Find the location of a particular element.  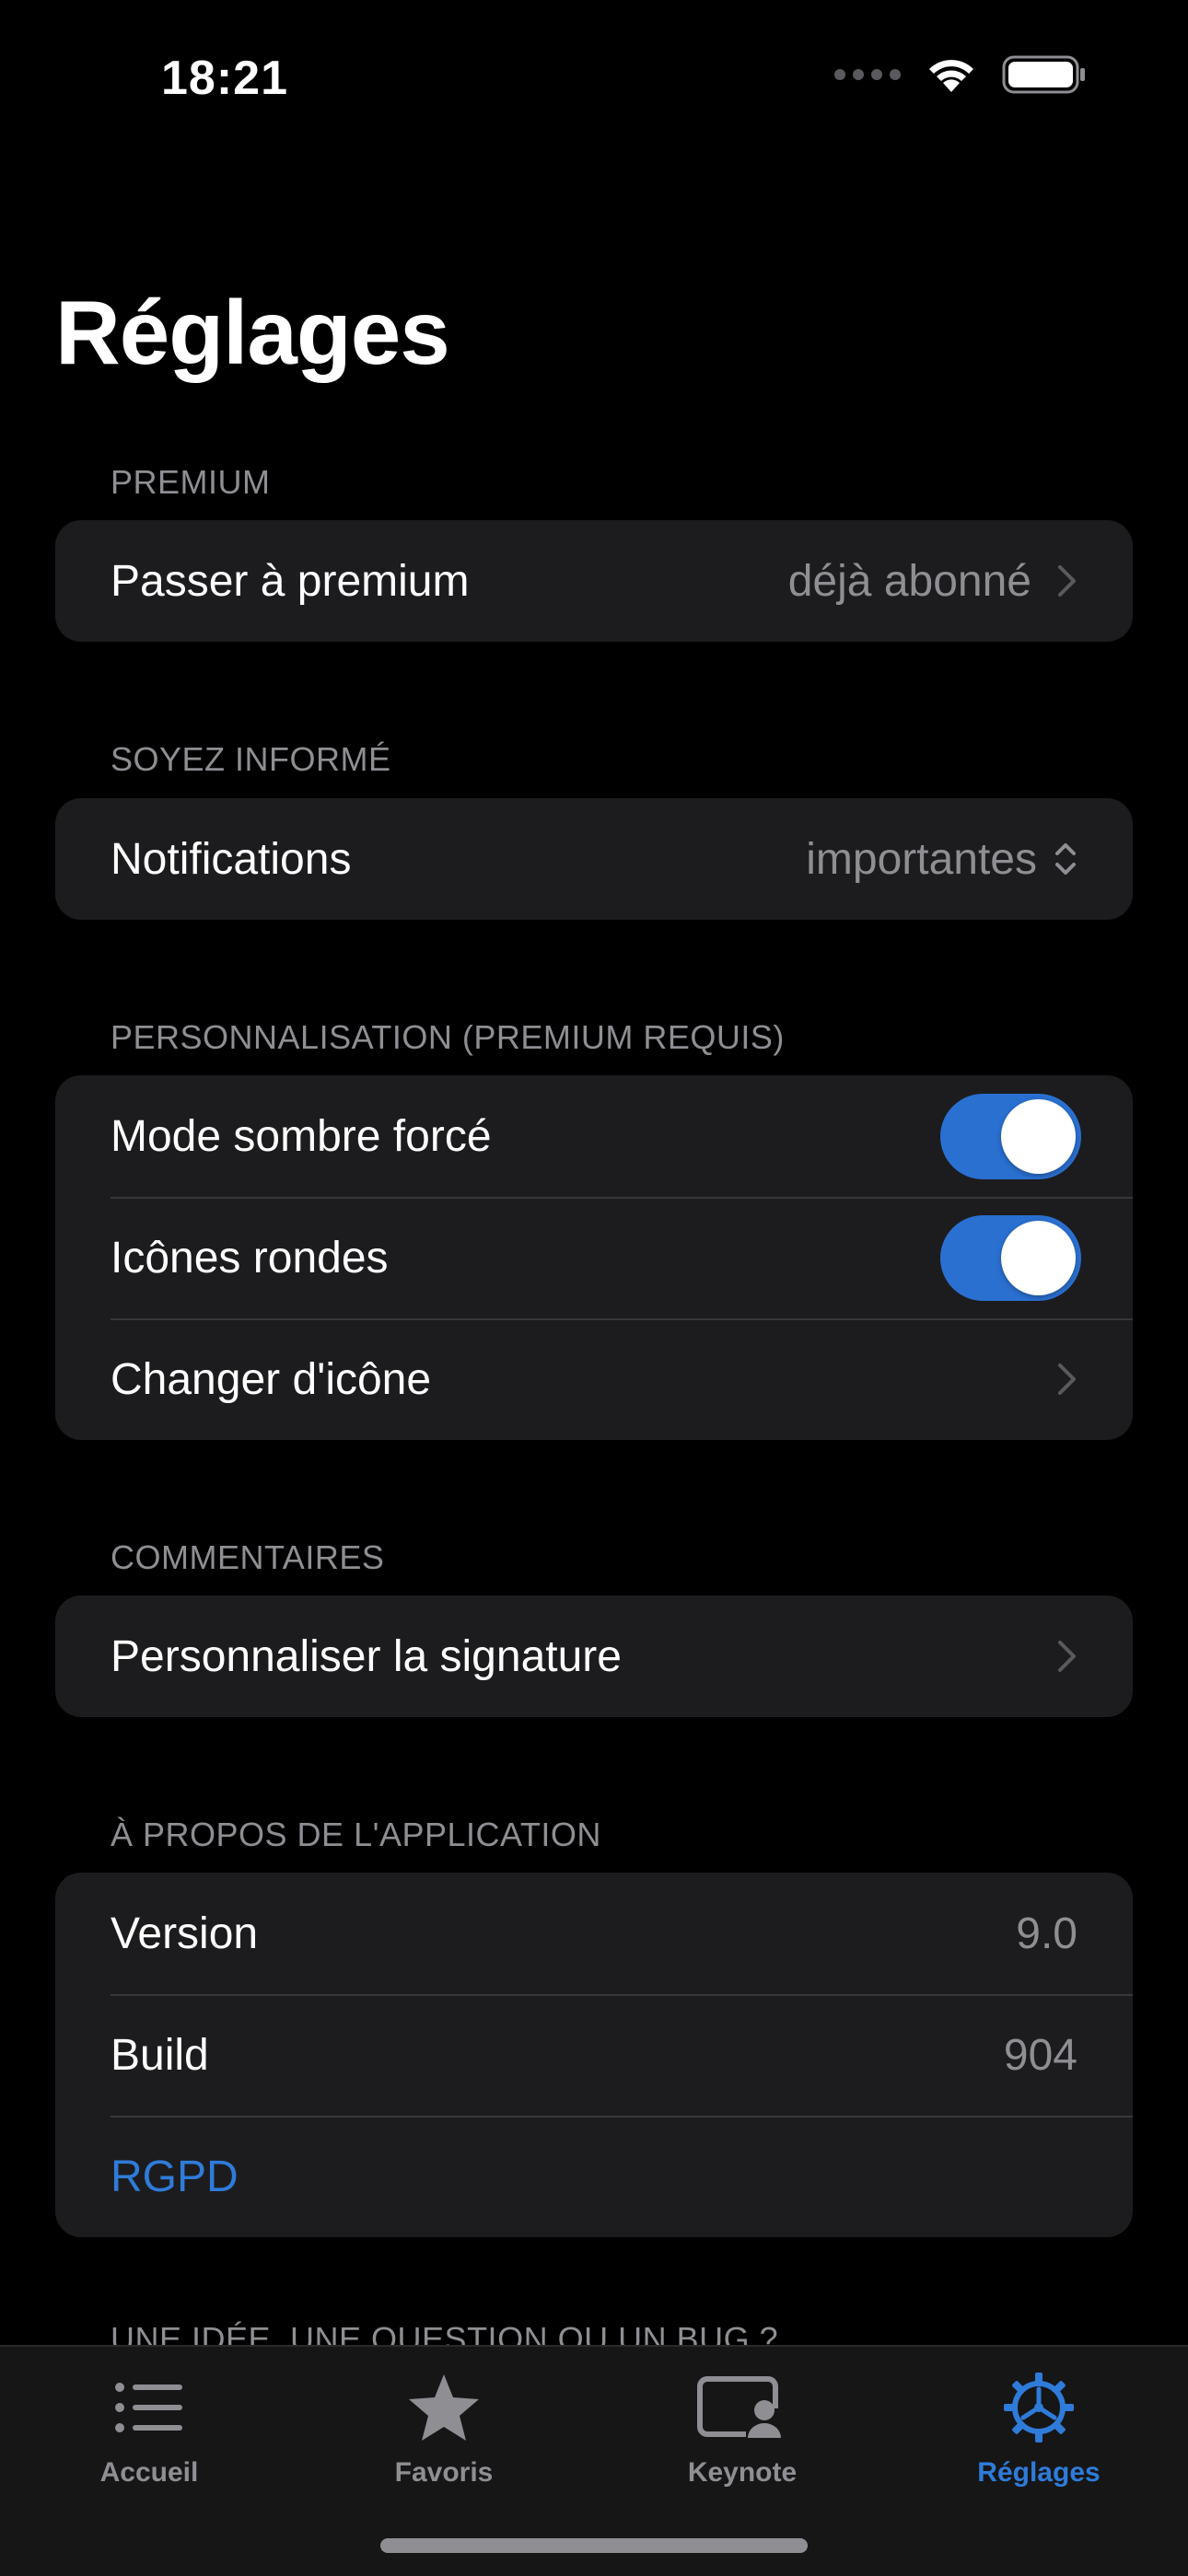

chevron-up-down-icon is located at coordinates (1065, 859).